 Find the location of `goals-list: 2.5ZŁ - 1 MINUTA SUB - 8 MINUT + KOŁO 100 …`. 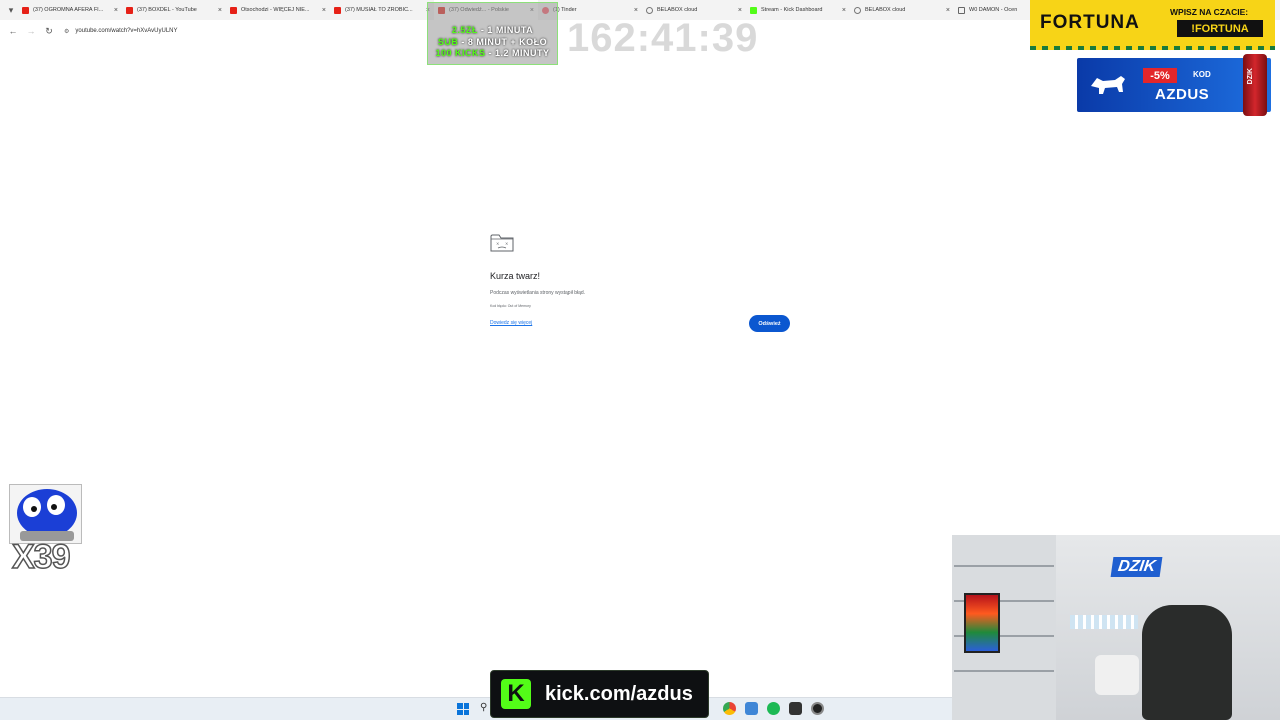

goals-list: 2.5ZŁ - 1 MINUTA SUB - 8 MINUT + KOŁO 100 … is located at coordinates (492, 42).